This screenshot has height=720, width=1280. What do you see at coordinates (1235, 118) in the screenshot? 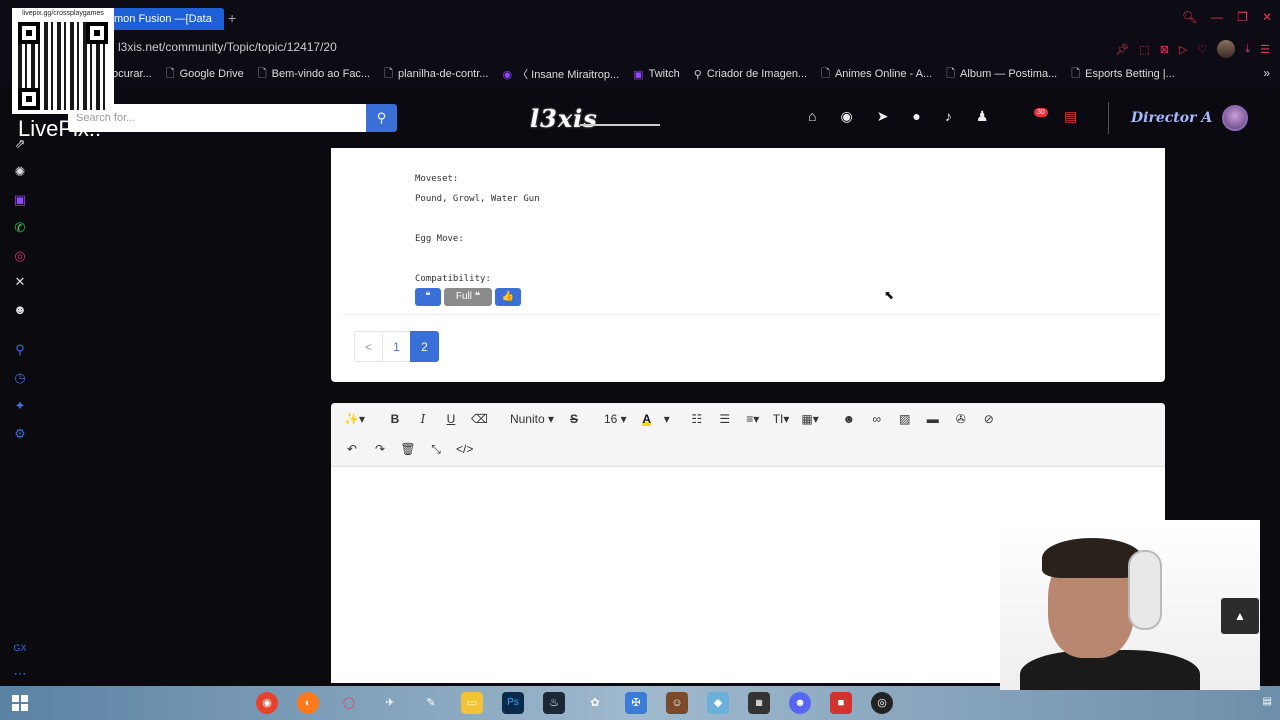
I see `user-avatar` at bounding box center [1235, 118].